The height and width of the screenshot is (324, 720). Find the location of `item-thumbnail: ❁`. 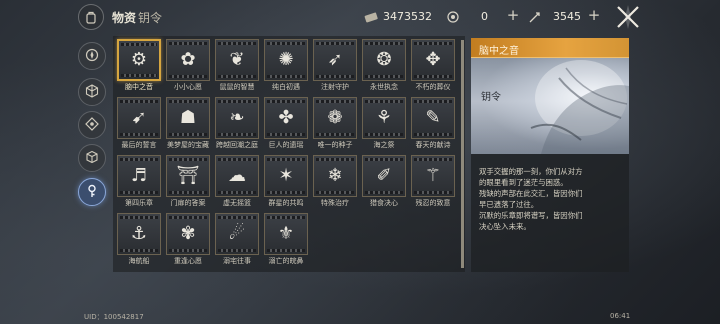

item-thumbnail: ❁ is located at coordinates (335, 118).